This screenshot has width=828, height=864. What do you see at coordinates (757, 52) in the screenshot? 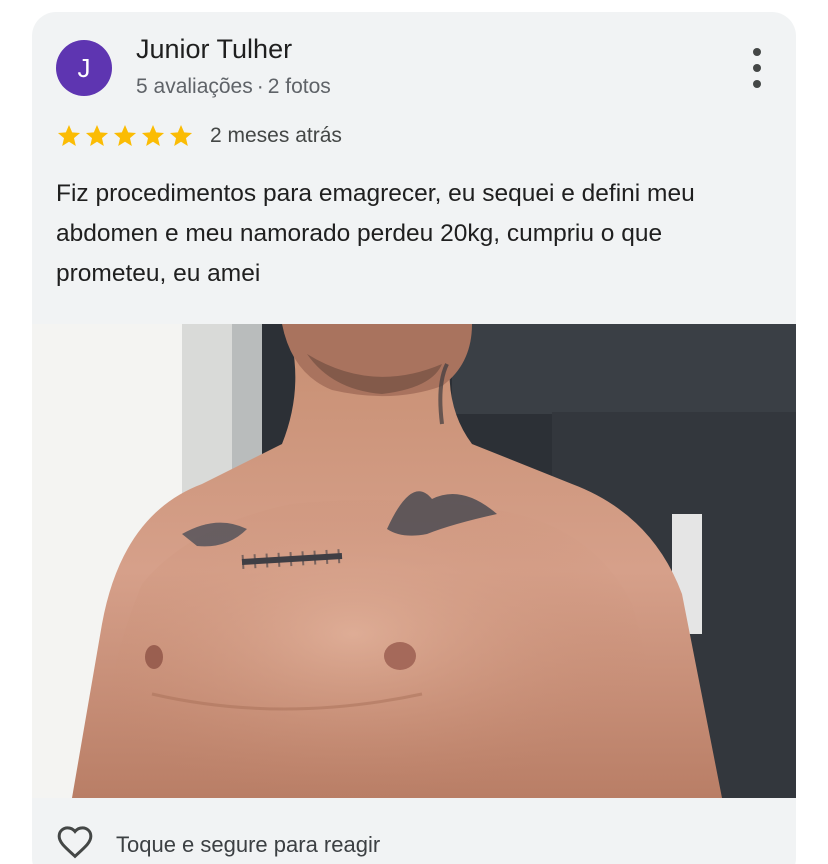
I see `more-vert-icon` at bounding box center [757, 52].